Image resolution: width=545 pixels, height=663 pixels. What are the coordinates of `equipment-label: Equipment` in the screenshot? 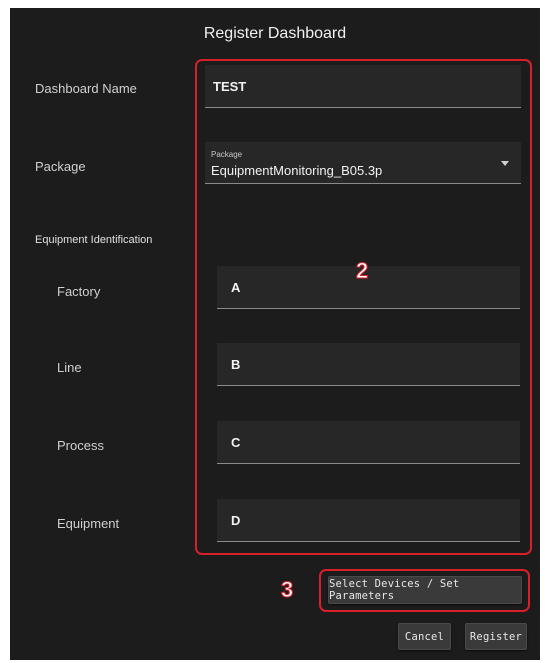 It's located at (88, 523).